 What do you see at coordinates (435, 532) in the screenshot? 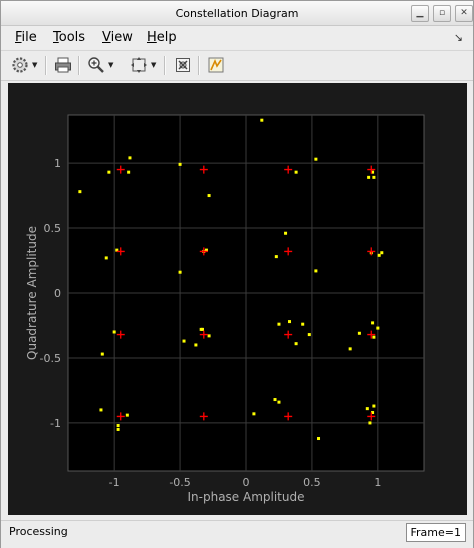
I see `frame-counter: Frame=1` at bounding box center [435, 532].